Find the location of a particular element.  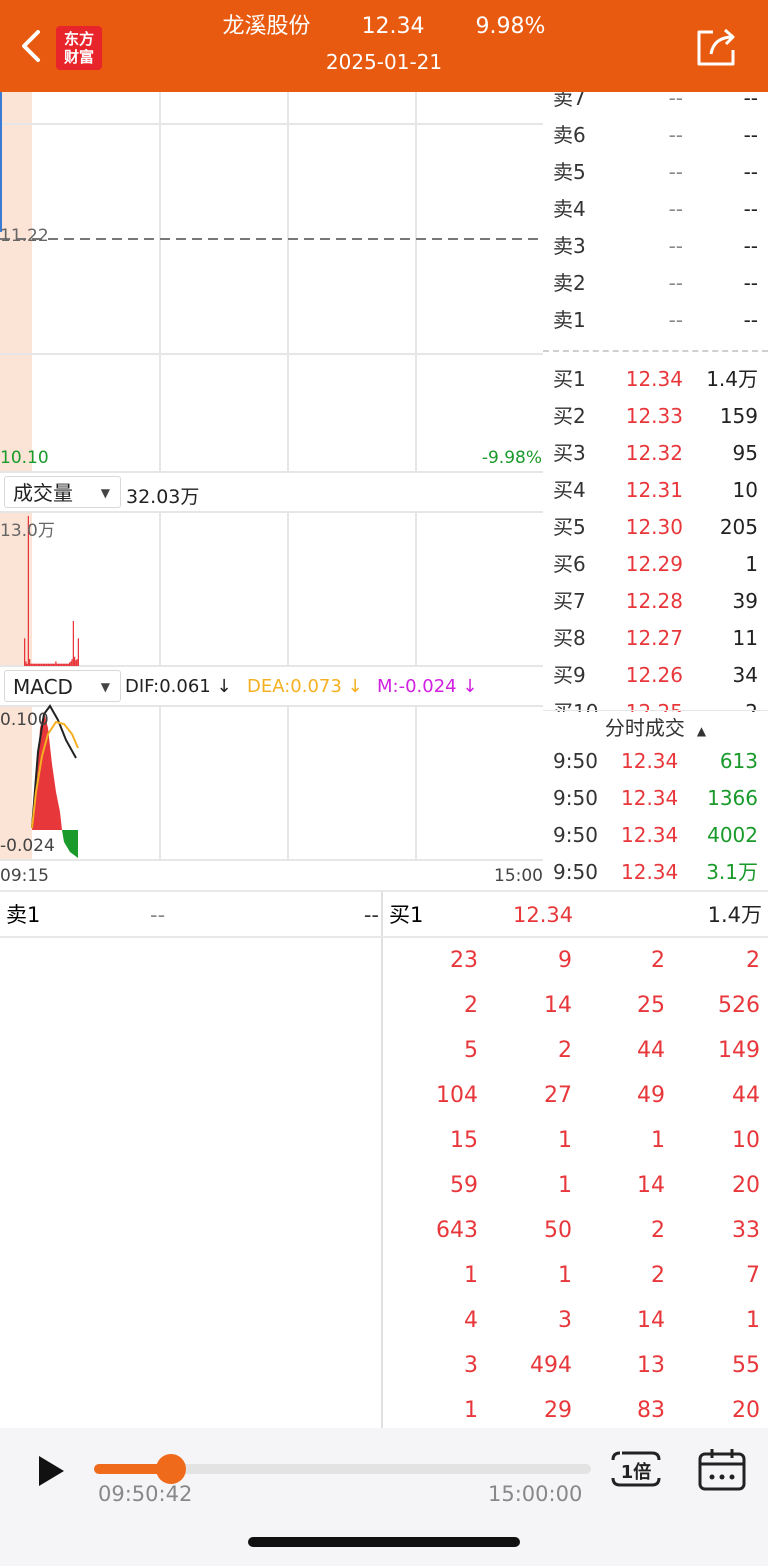

order-book-divider is located at coordinates (655, 351).